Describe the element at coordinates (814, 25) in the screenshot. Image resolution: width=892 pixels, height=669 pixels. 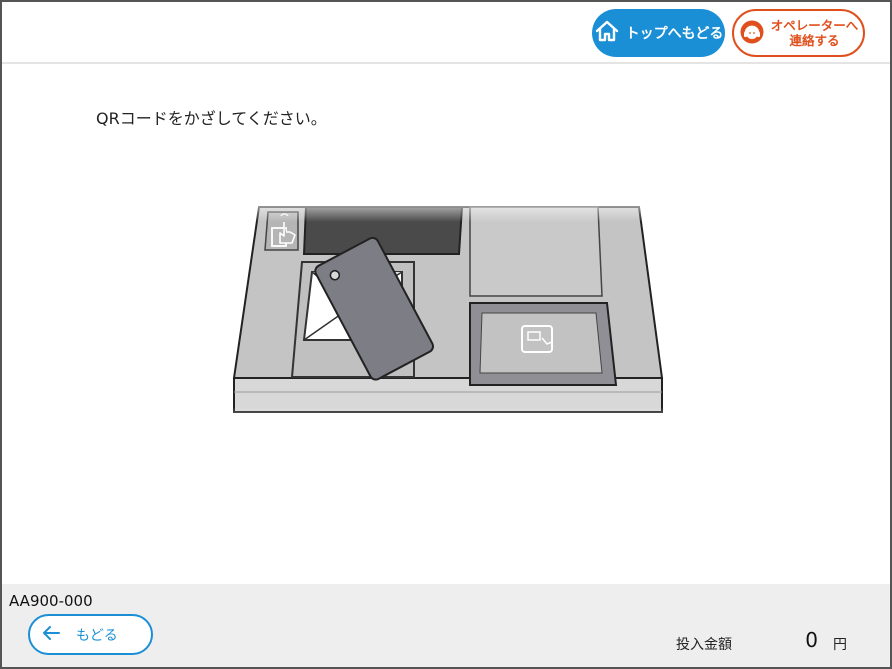
I see `contact-operator-label-line1: オペレーターへ` at that location.